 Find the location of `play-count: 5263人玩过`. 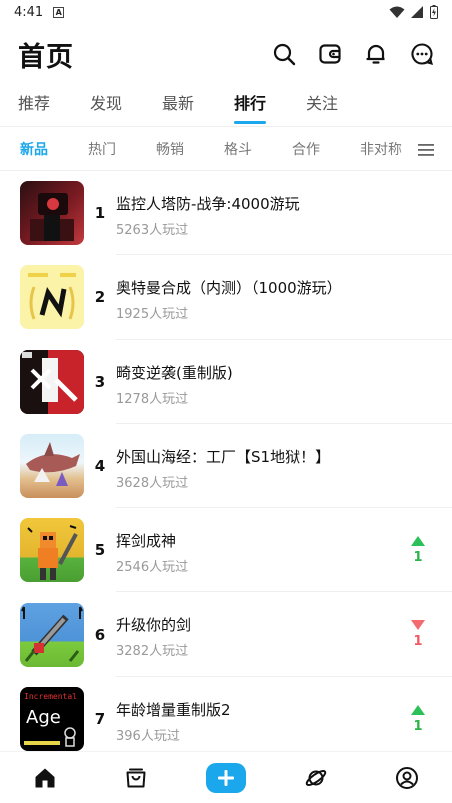

play-count: 5263人玩过 is located at coordinates (152, 230).